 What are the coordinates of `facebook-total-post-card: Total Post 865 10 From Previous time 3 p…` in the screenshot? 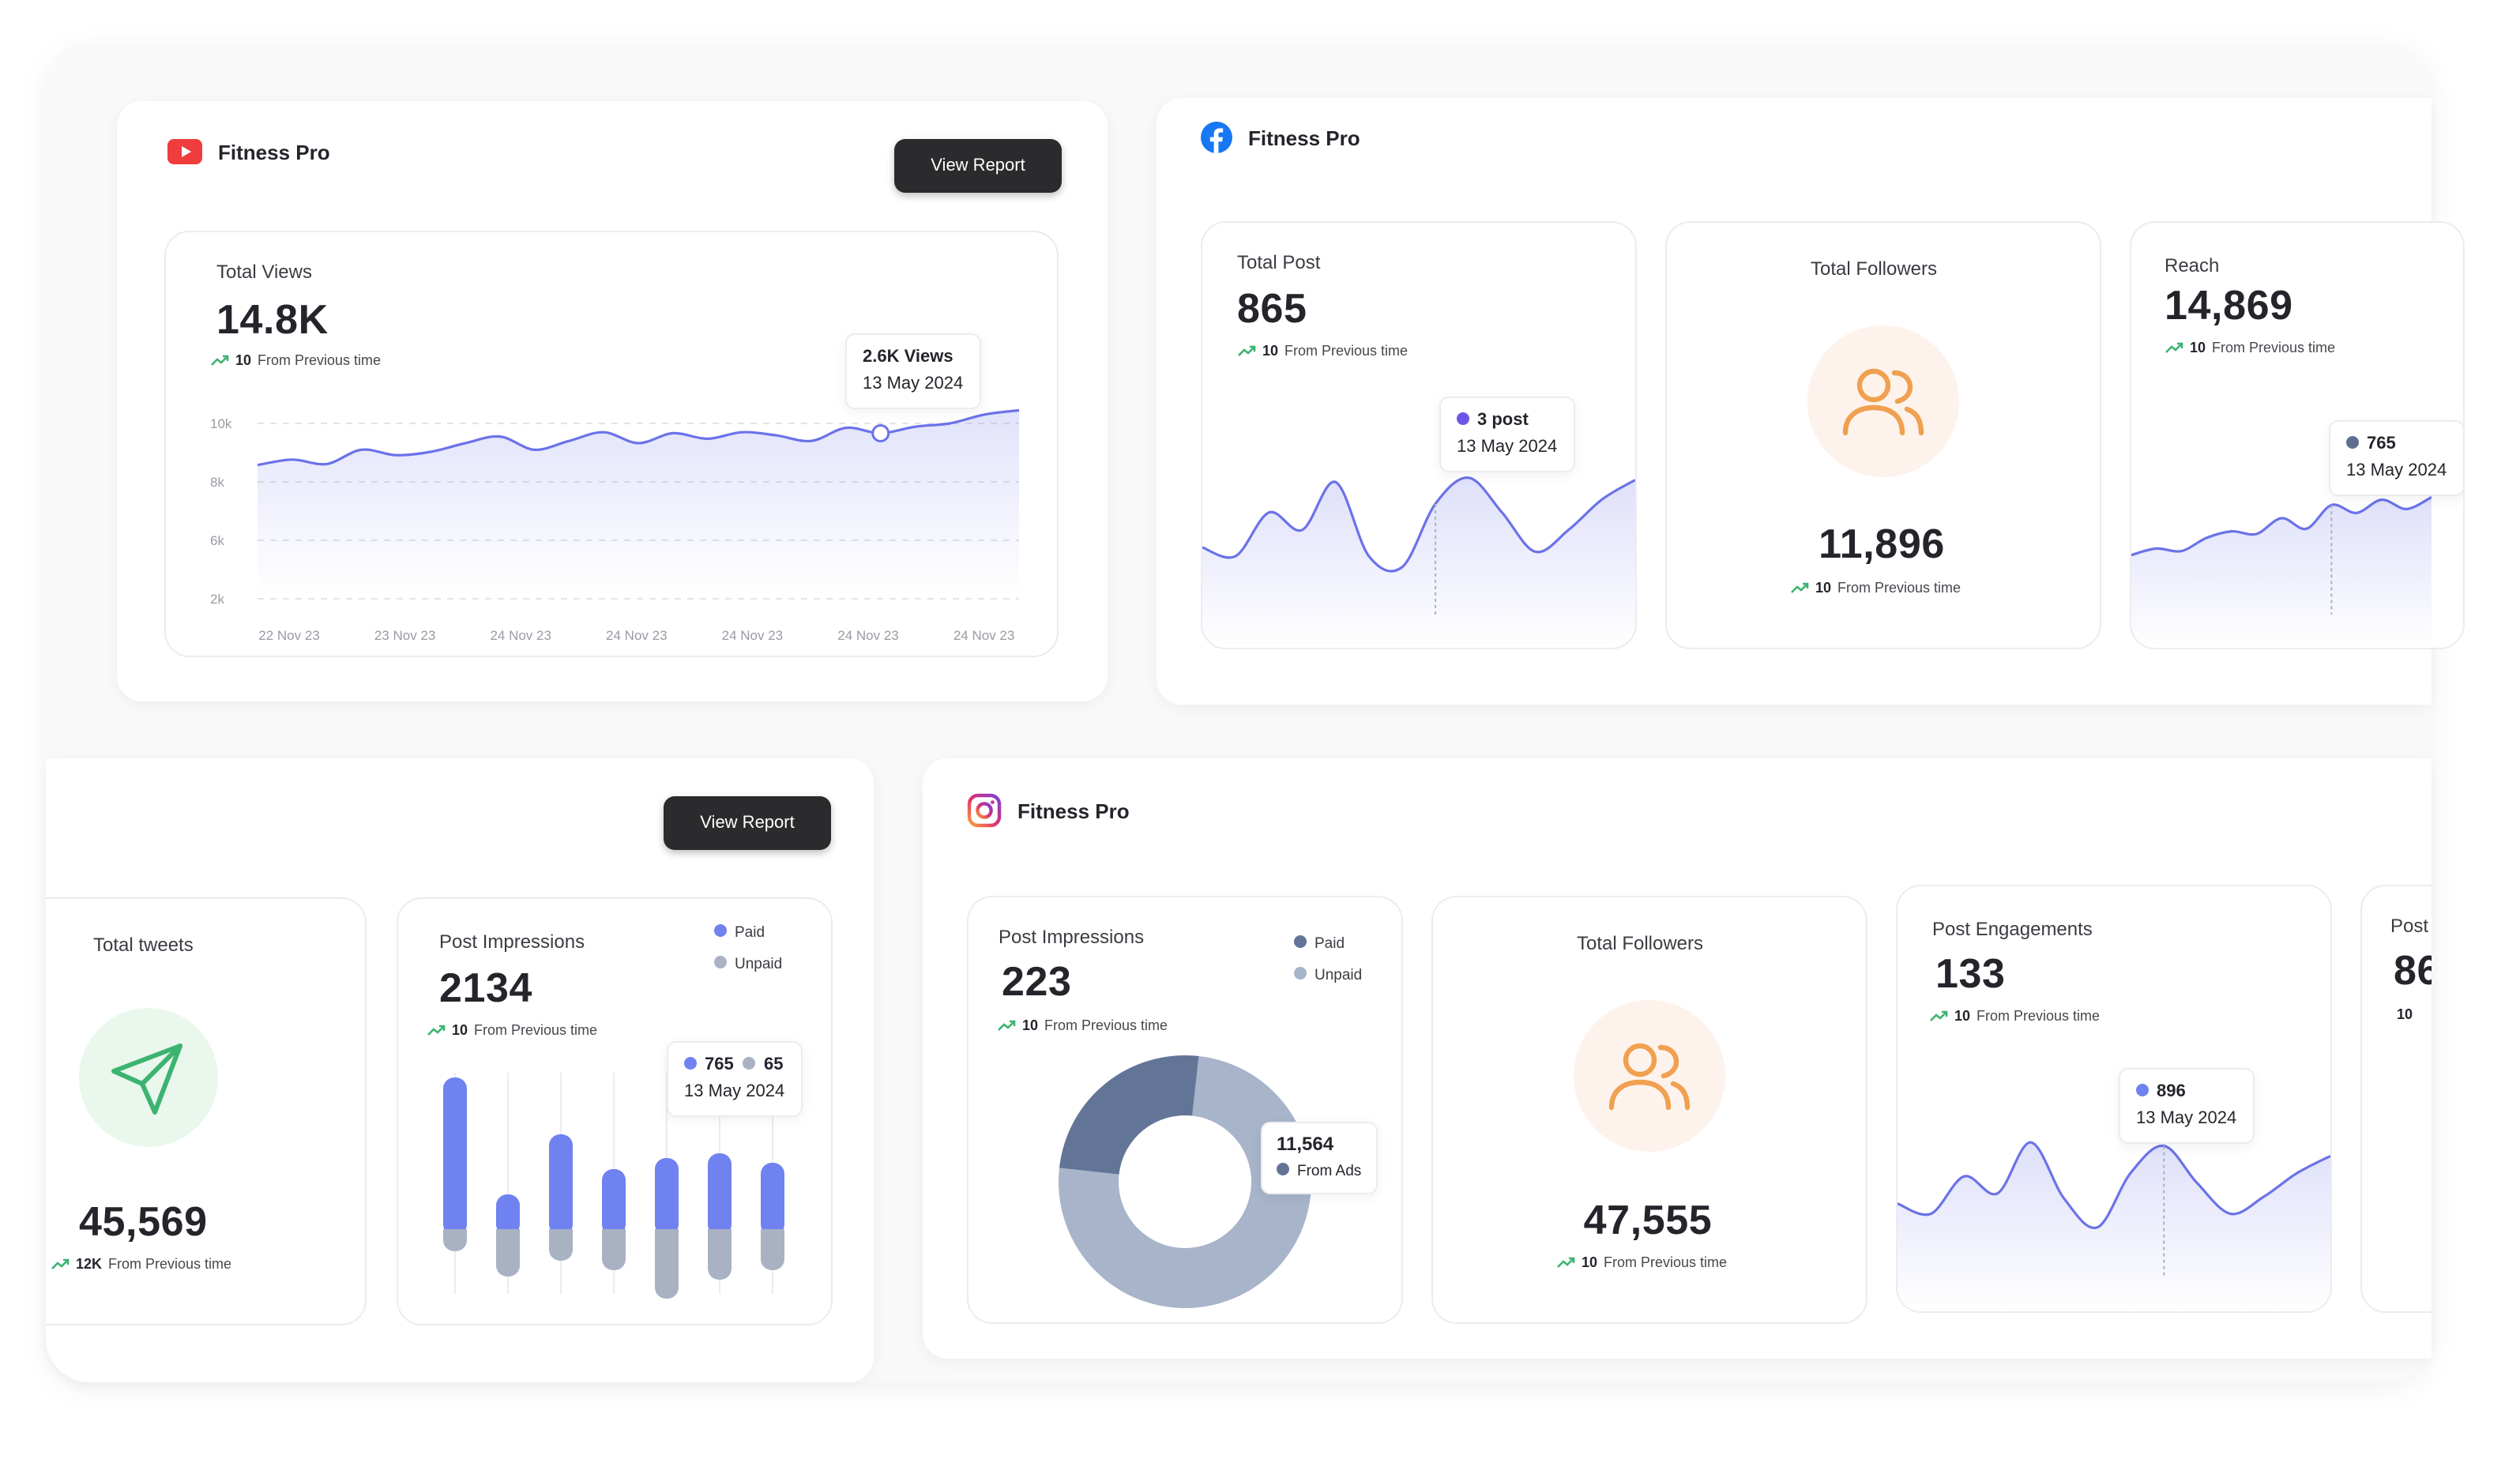 It's located at (1419, 435).